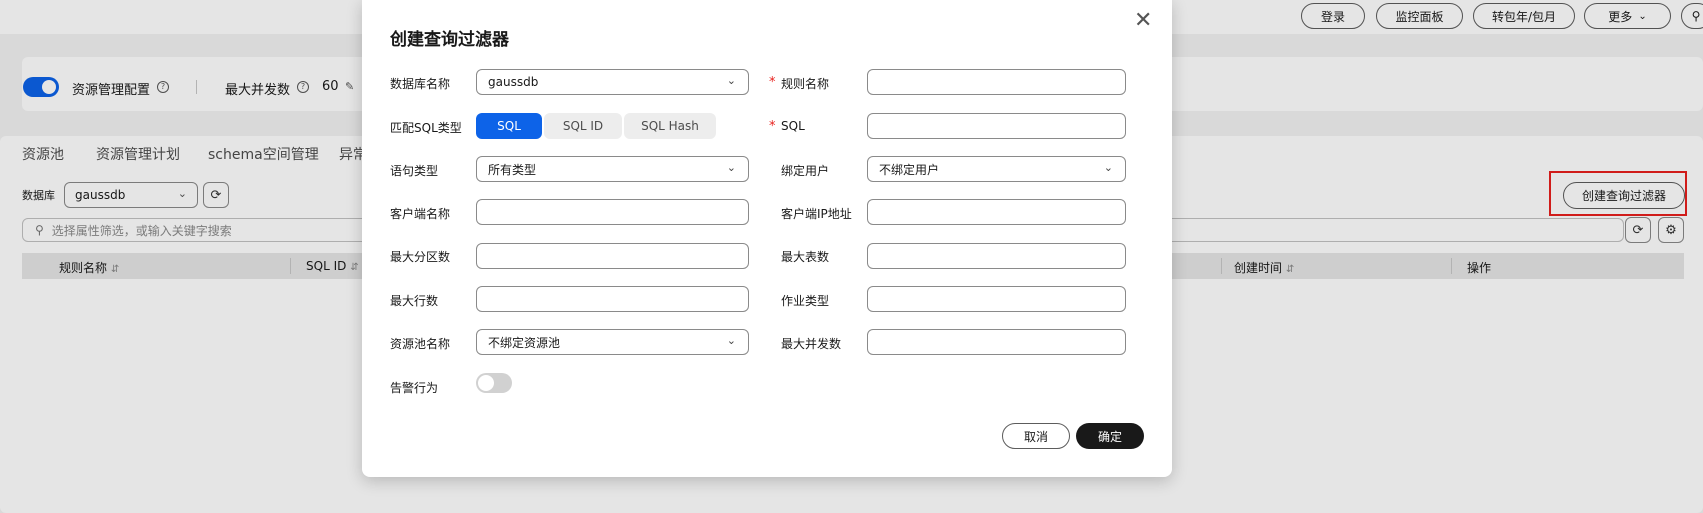 The width and height of the screenshot is (1703, 513). Describe the element at coordinates (996, 212) in the screenshot. I see `client-ip-input` at that location.